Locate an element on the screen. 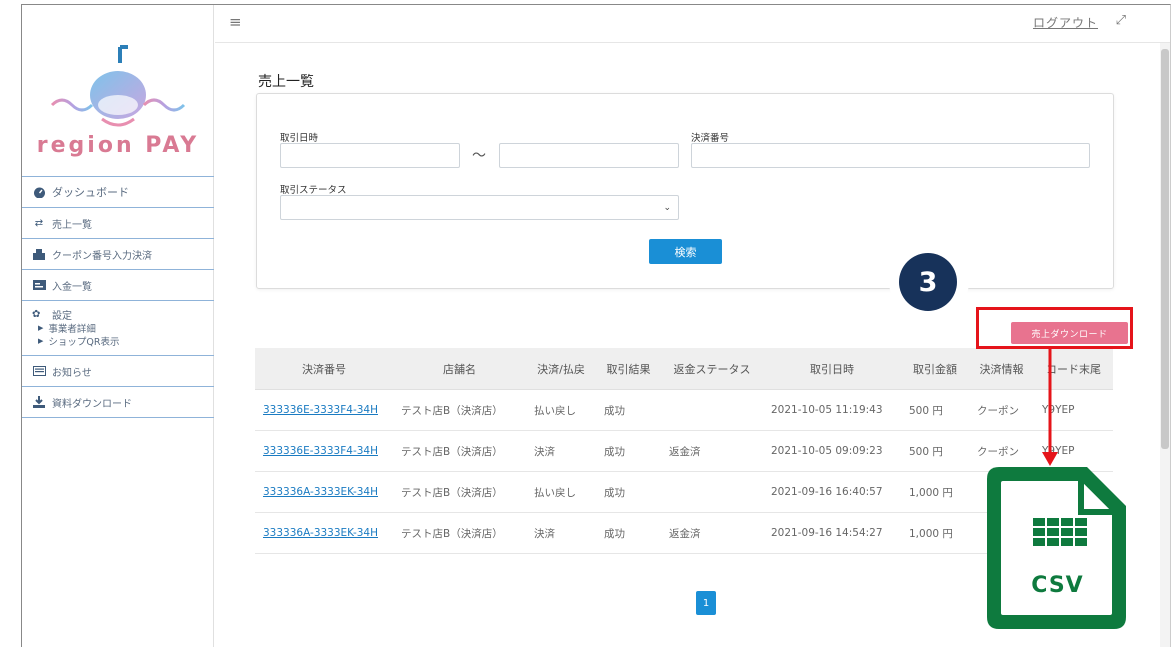 The height and width of the screenshot is (647, 1175). sidebar-item-label: クーポン番号入力決済 is located at coordinates (102, 256).